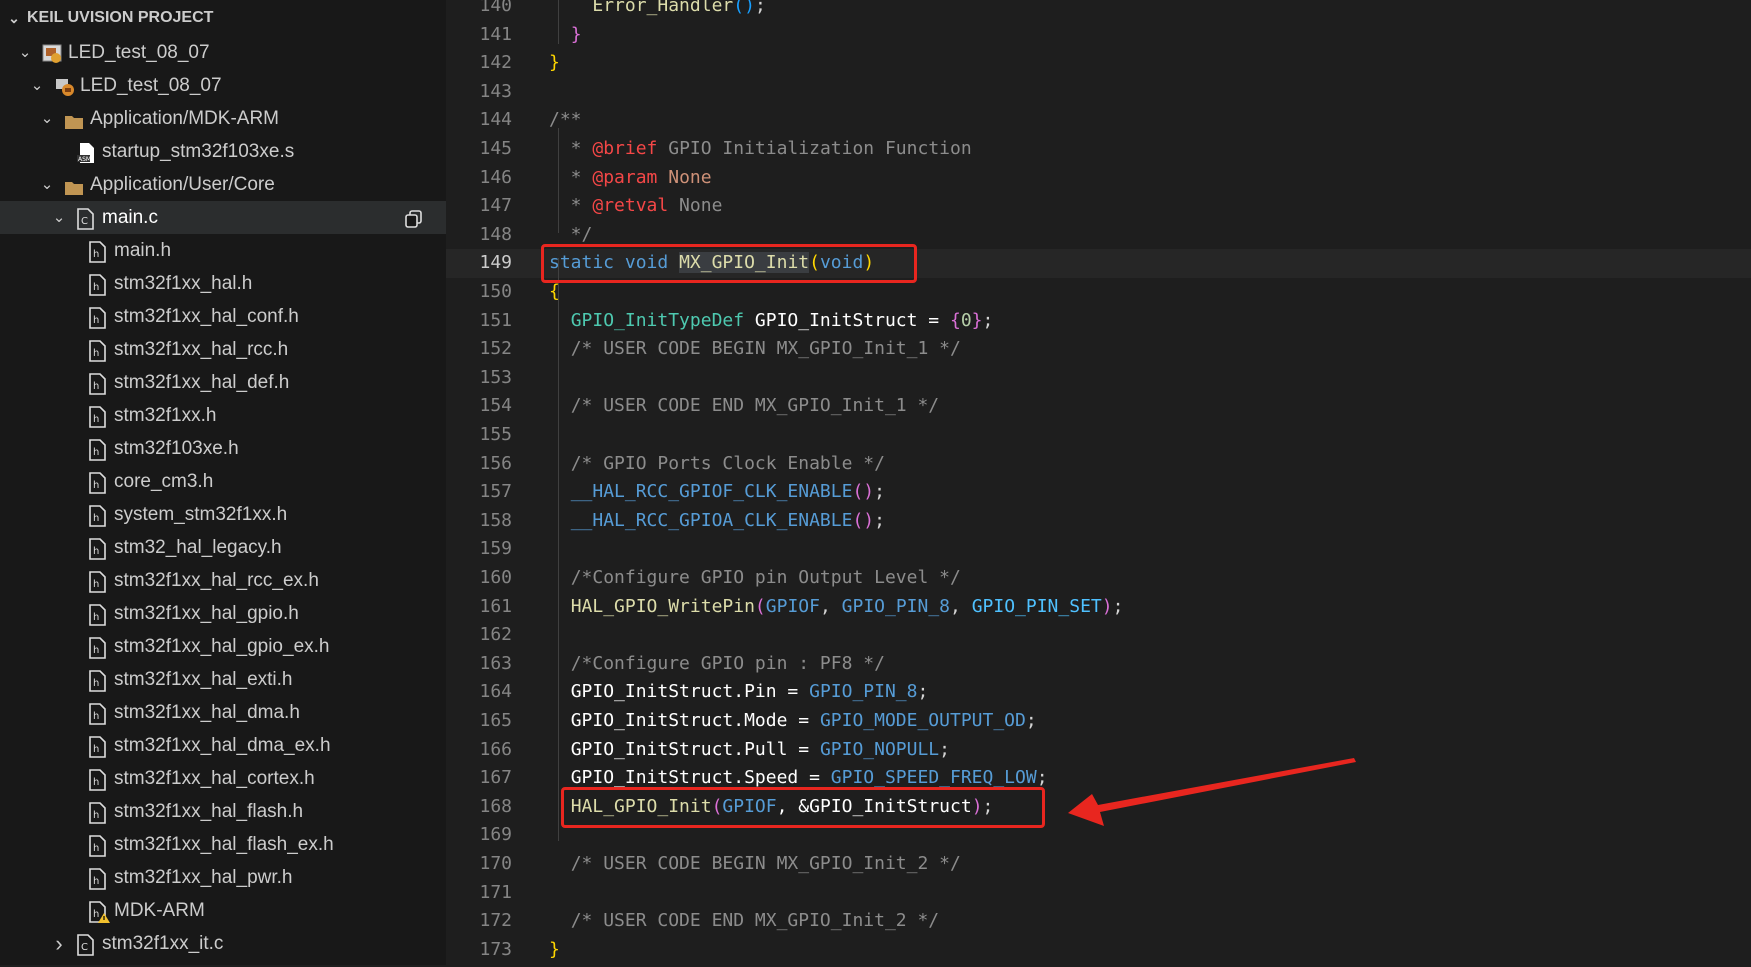  What do you see at coordinates (1098, 578) in the screenshot?
I see `code-line: 160 /*Configure GPIO pin Output Level */` at bounding box center [1098, 578].